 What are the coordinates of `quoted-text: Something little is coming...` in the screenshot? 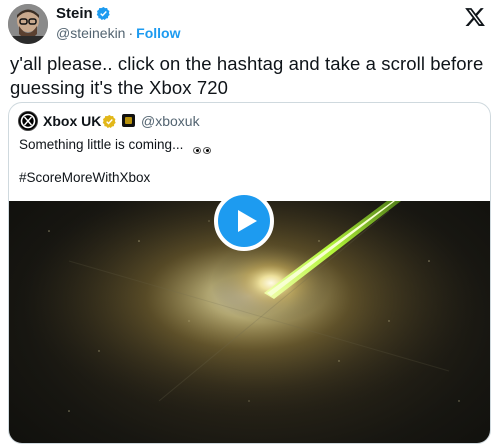 It's located at (101, 144).